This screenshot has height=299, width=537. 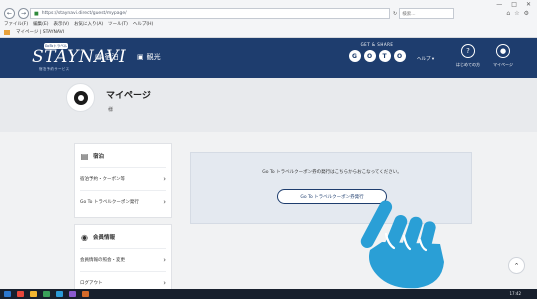 What do you see at coordinates (499, 4) in the screenshot?
I see `minimize-icon: —` at bounding box center [499, 4].